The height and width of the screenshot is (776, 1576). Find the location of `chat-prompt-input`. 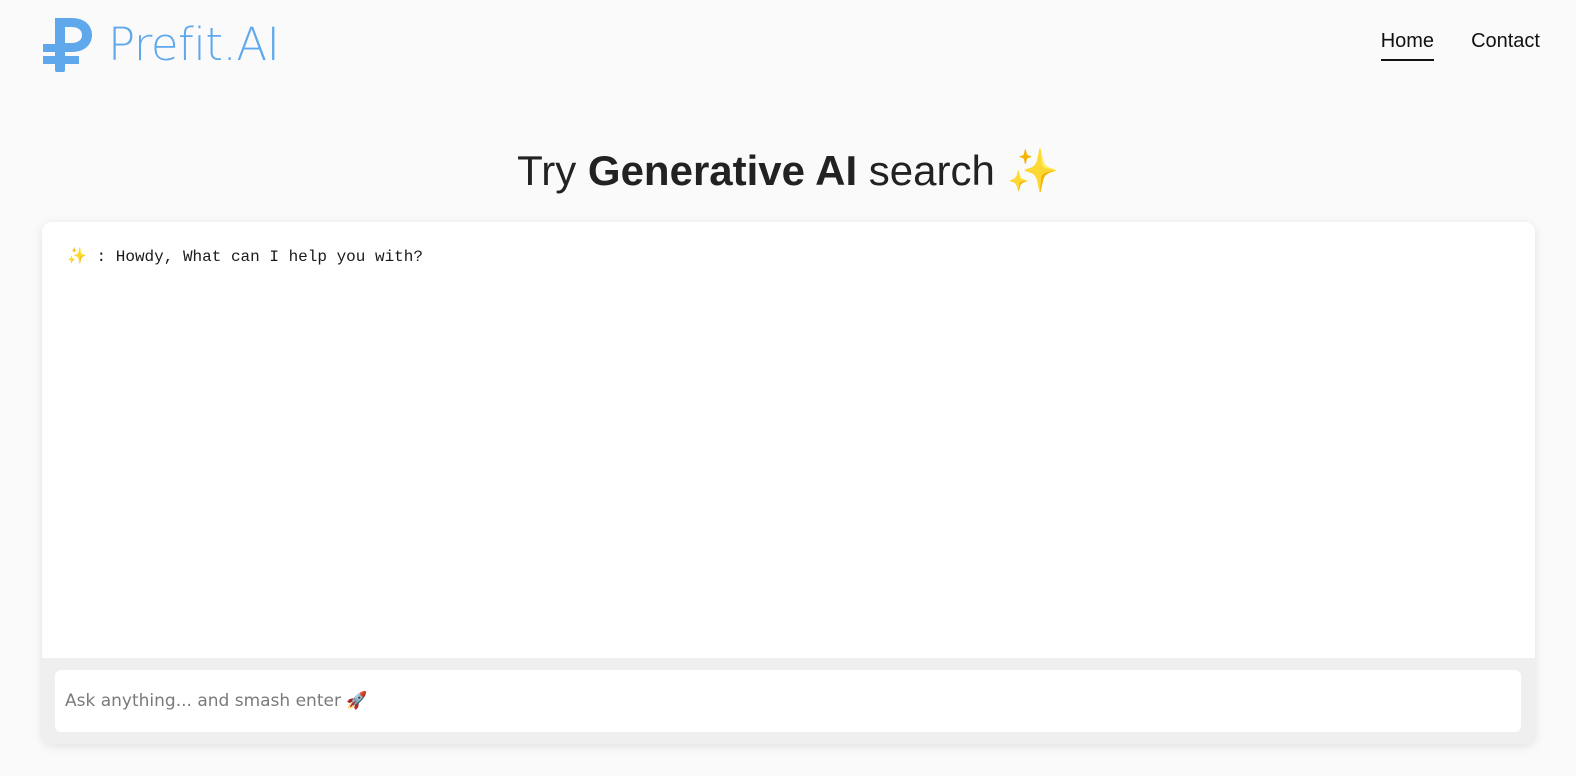

chat-prompt-input is located at coordinates (788, 701).